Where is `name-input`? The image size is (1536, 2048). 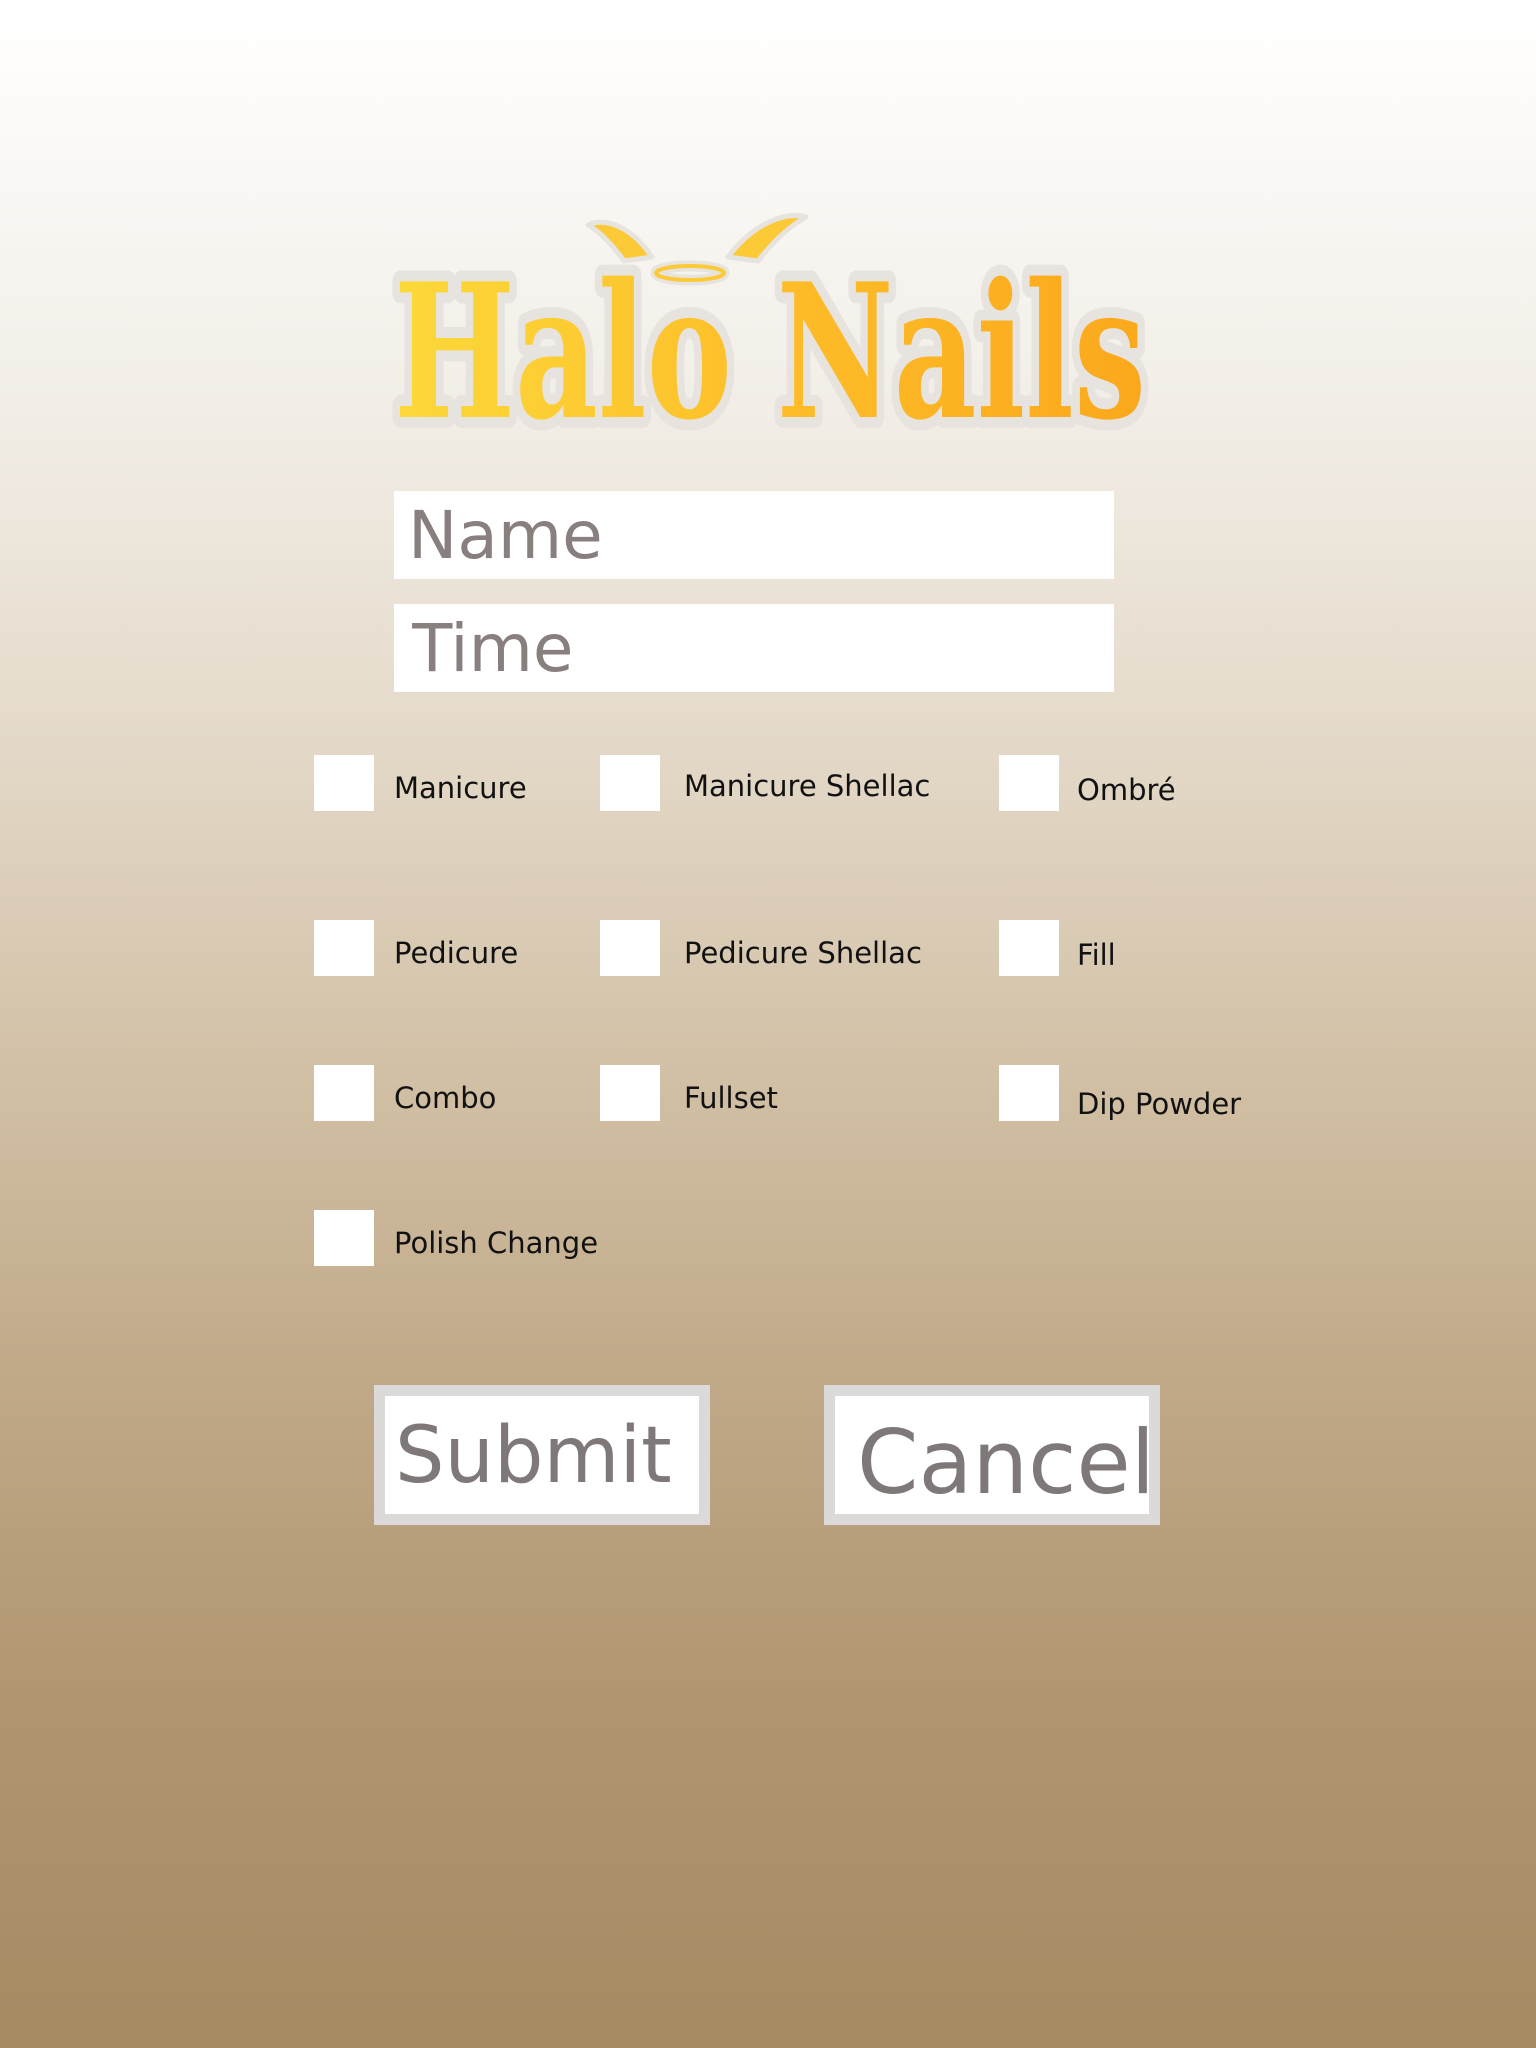
name-input is located at coordinates (754, 535).